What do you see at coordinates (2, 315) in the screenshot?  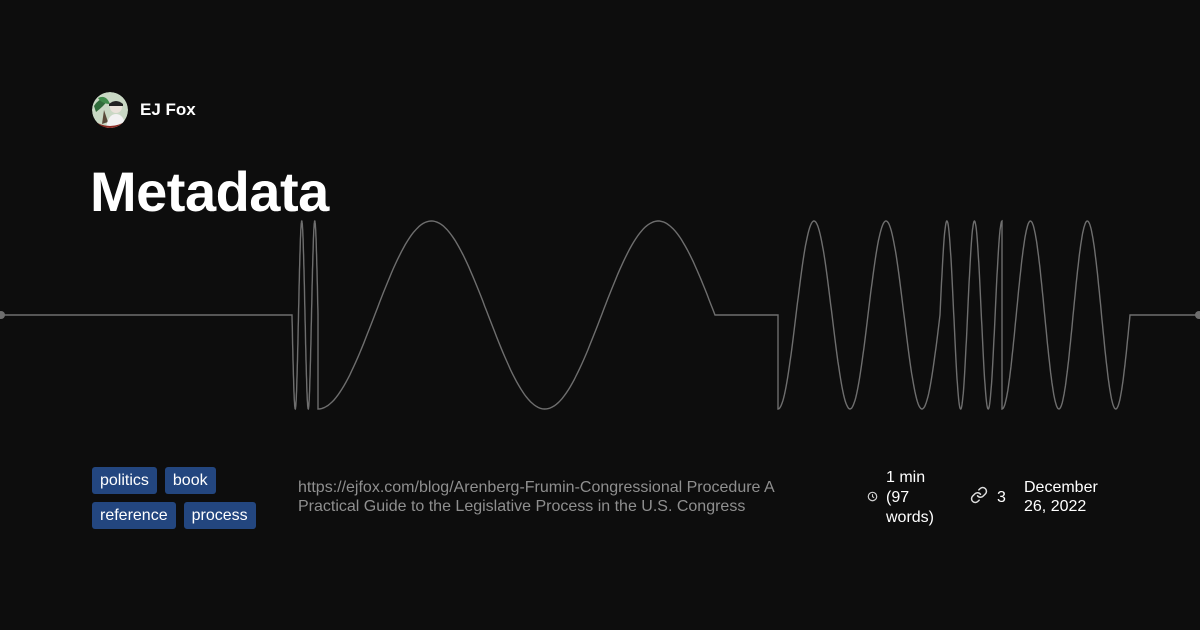 I see `waveform-start-dot` at bounding box center [2, 315].